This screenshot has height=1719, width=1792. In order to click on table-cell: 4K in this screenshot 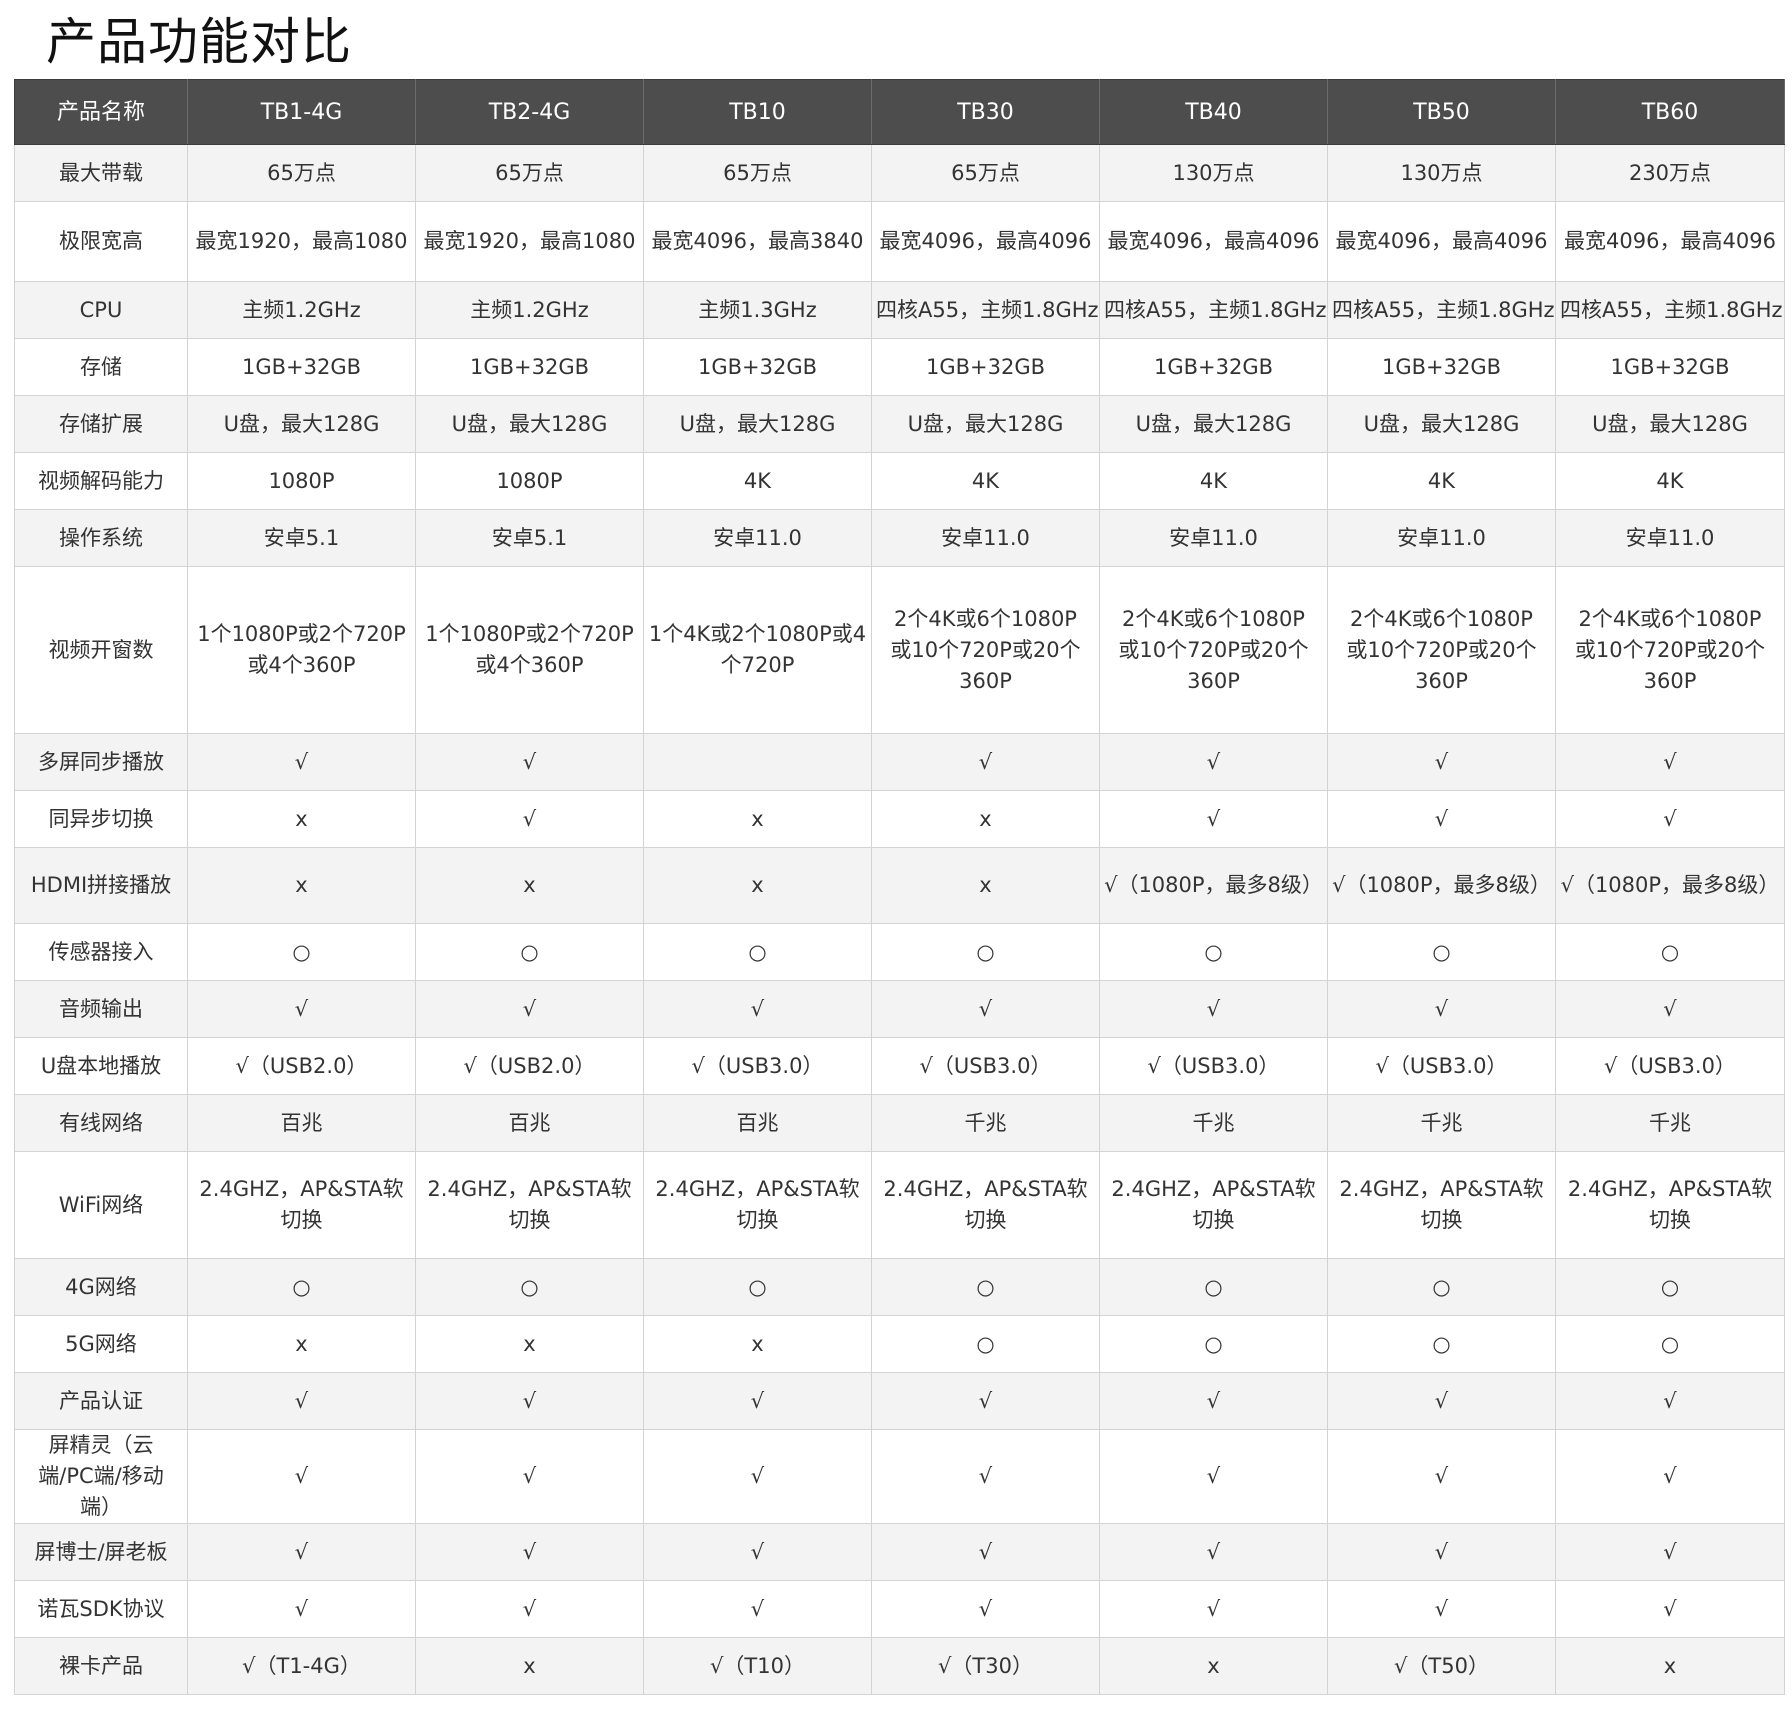, I will do `click(985, 481)`.